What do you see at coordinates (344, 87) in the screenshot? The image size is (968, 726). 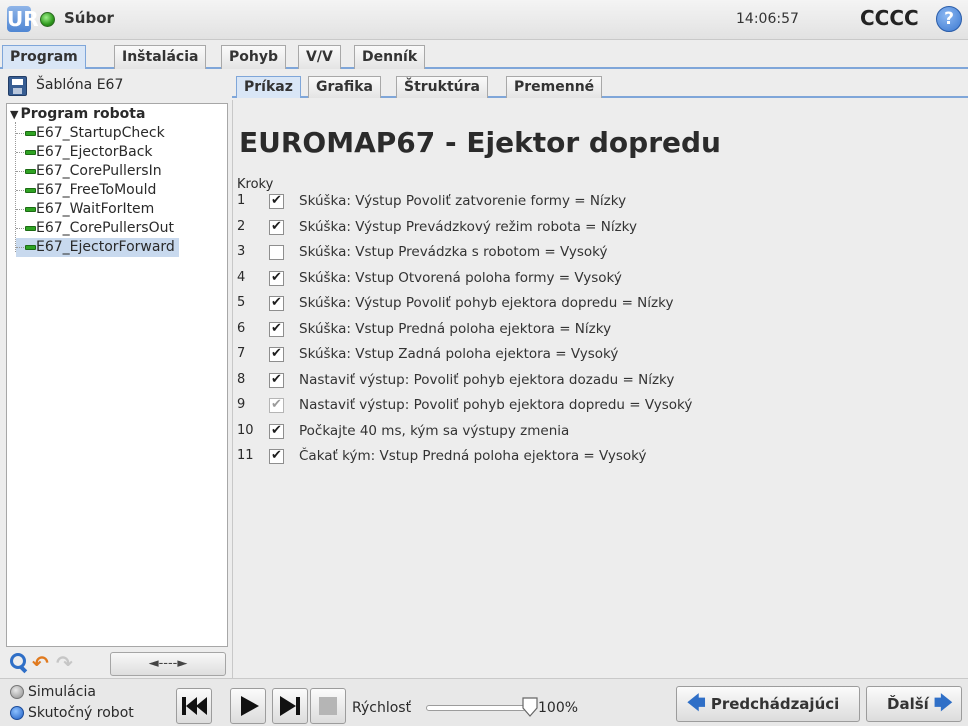 I see `tab-graphics: Grafika` at bounding box center [344, 87].